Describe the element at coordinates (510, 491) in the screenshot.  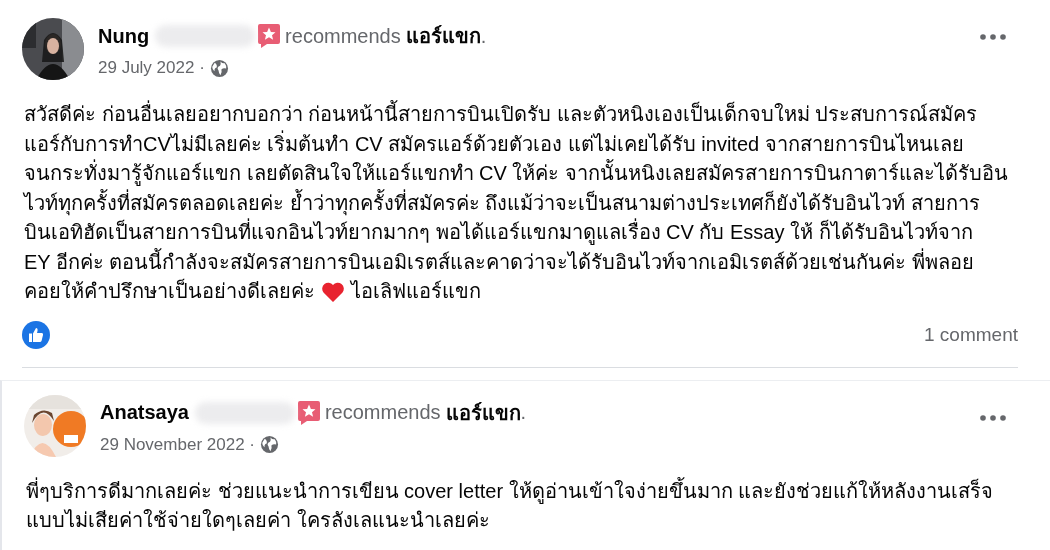
I see `post-text-line: พี่ๆบริการดีมากเลยค่ะ ช่วยแนะนำการเขียน cover letter ให้ดูอ่านเข้าใจง่ายขึ้นมาก และยังช่วยแก้ให้หลังงานเสร็จ` at that location.